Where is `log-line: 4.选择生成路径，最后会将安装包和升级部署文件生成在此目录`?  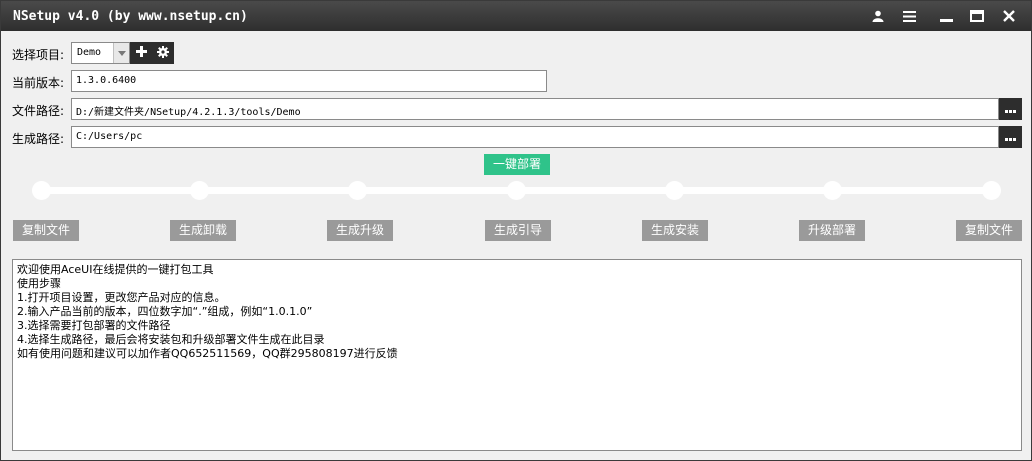 log-line: 4.选择生成路径，最后会将安装包和升级部署文件生成在此目录 is located at coordinates (171, 339).